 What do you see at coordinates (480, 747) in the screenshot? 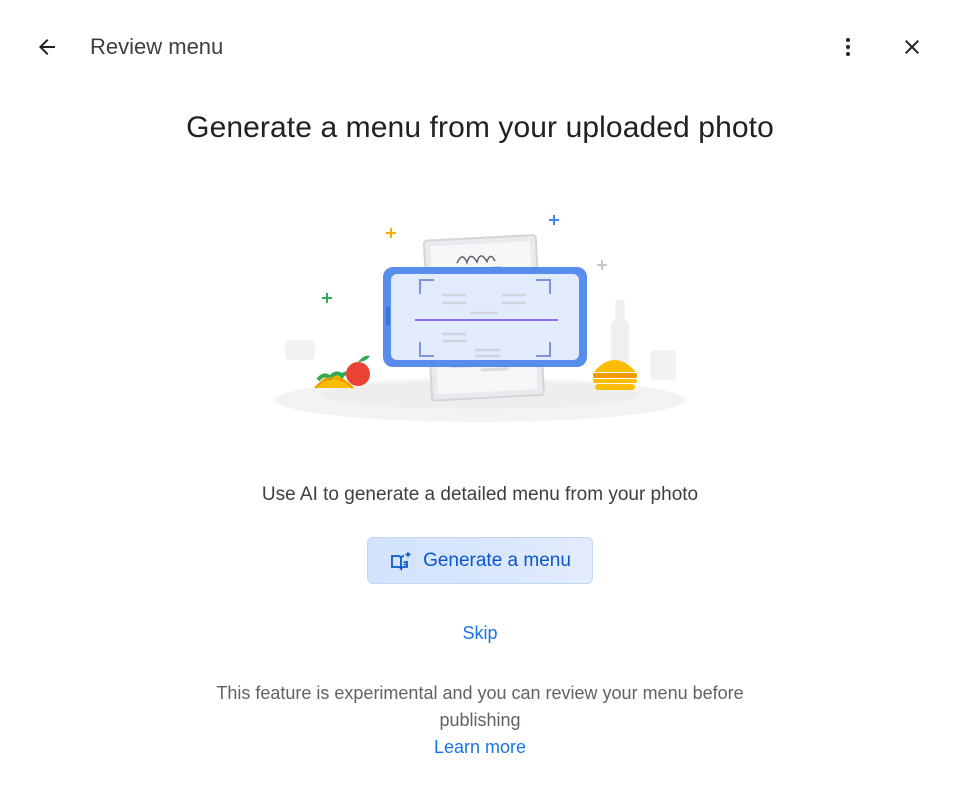
I see `learn-more-link: Learn more` at bounding box center [480, 747].